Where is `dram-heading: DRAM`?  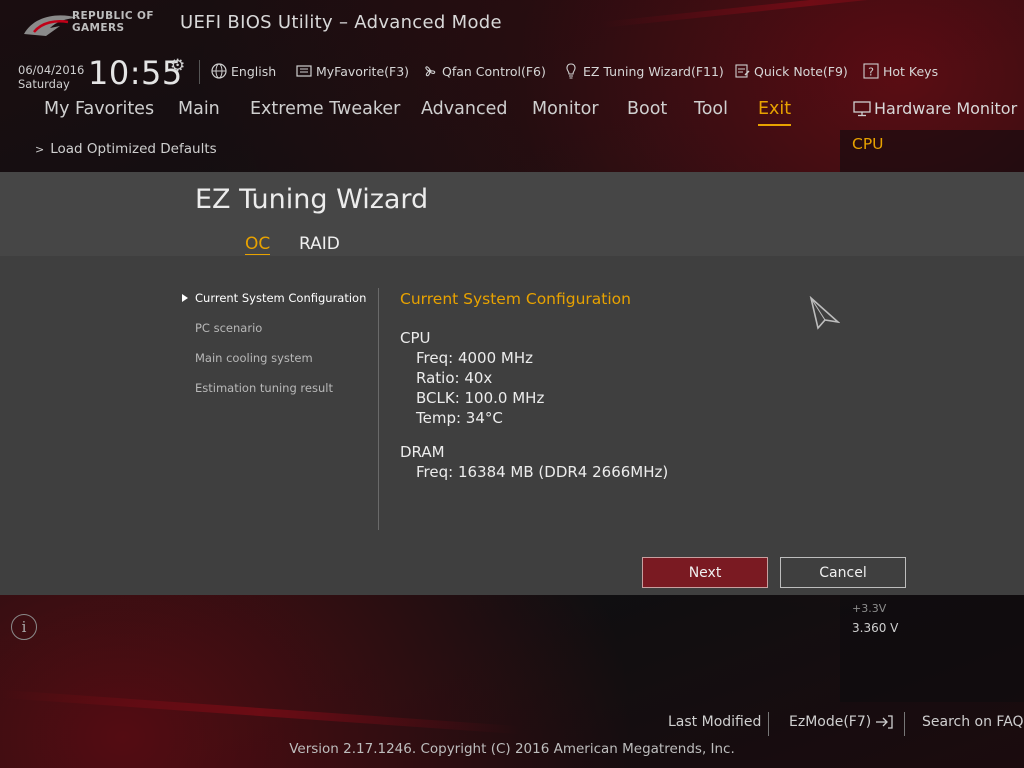 dram-heading: DRAM is located at coordinates (422, 452).